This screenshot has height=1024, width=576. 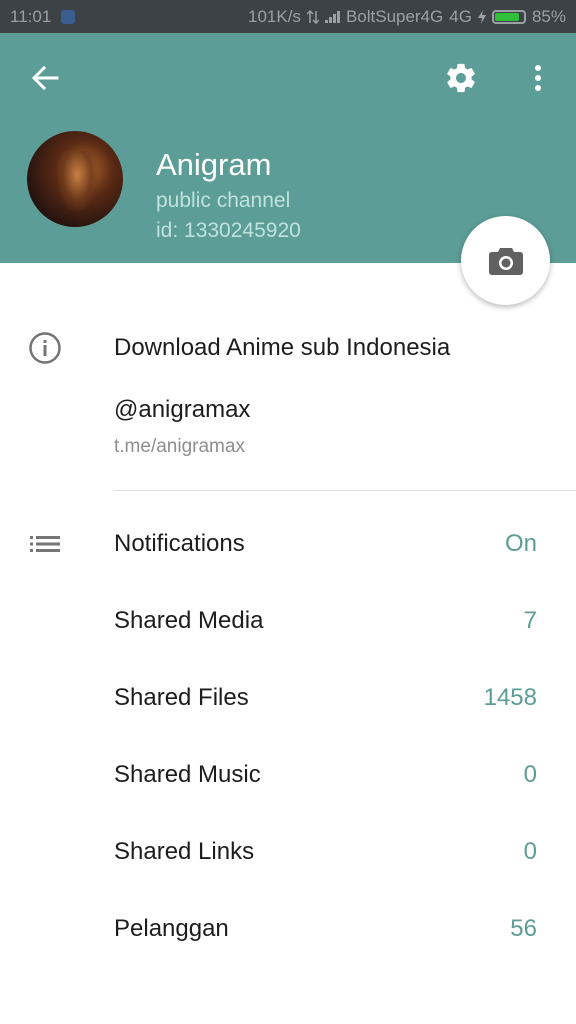 I want to click on set-photo-button, so click(x=505, y=260).